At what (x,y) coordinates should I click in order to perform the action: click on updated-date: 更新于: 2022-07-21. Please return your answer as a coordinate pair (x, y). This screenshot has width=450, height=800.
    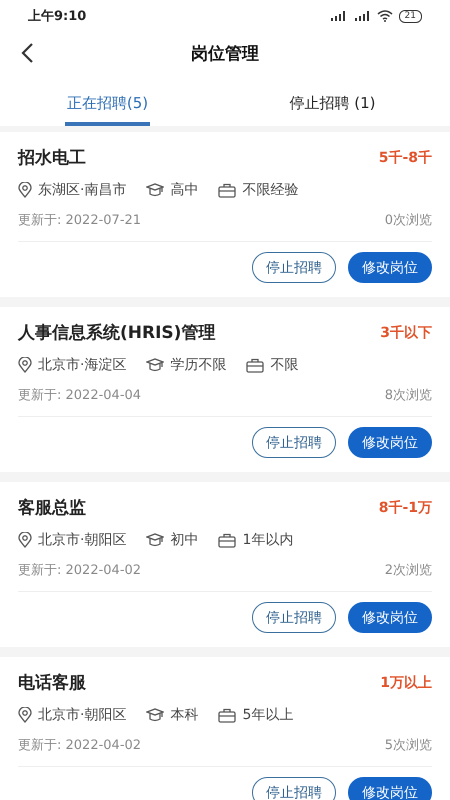
    Looking at the image, I should click on (80, 220).